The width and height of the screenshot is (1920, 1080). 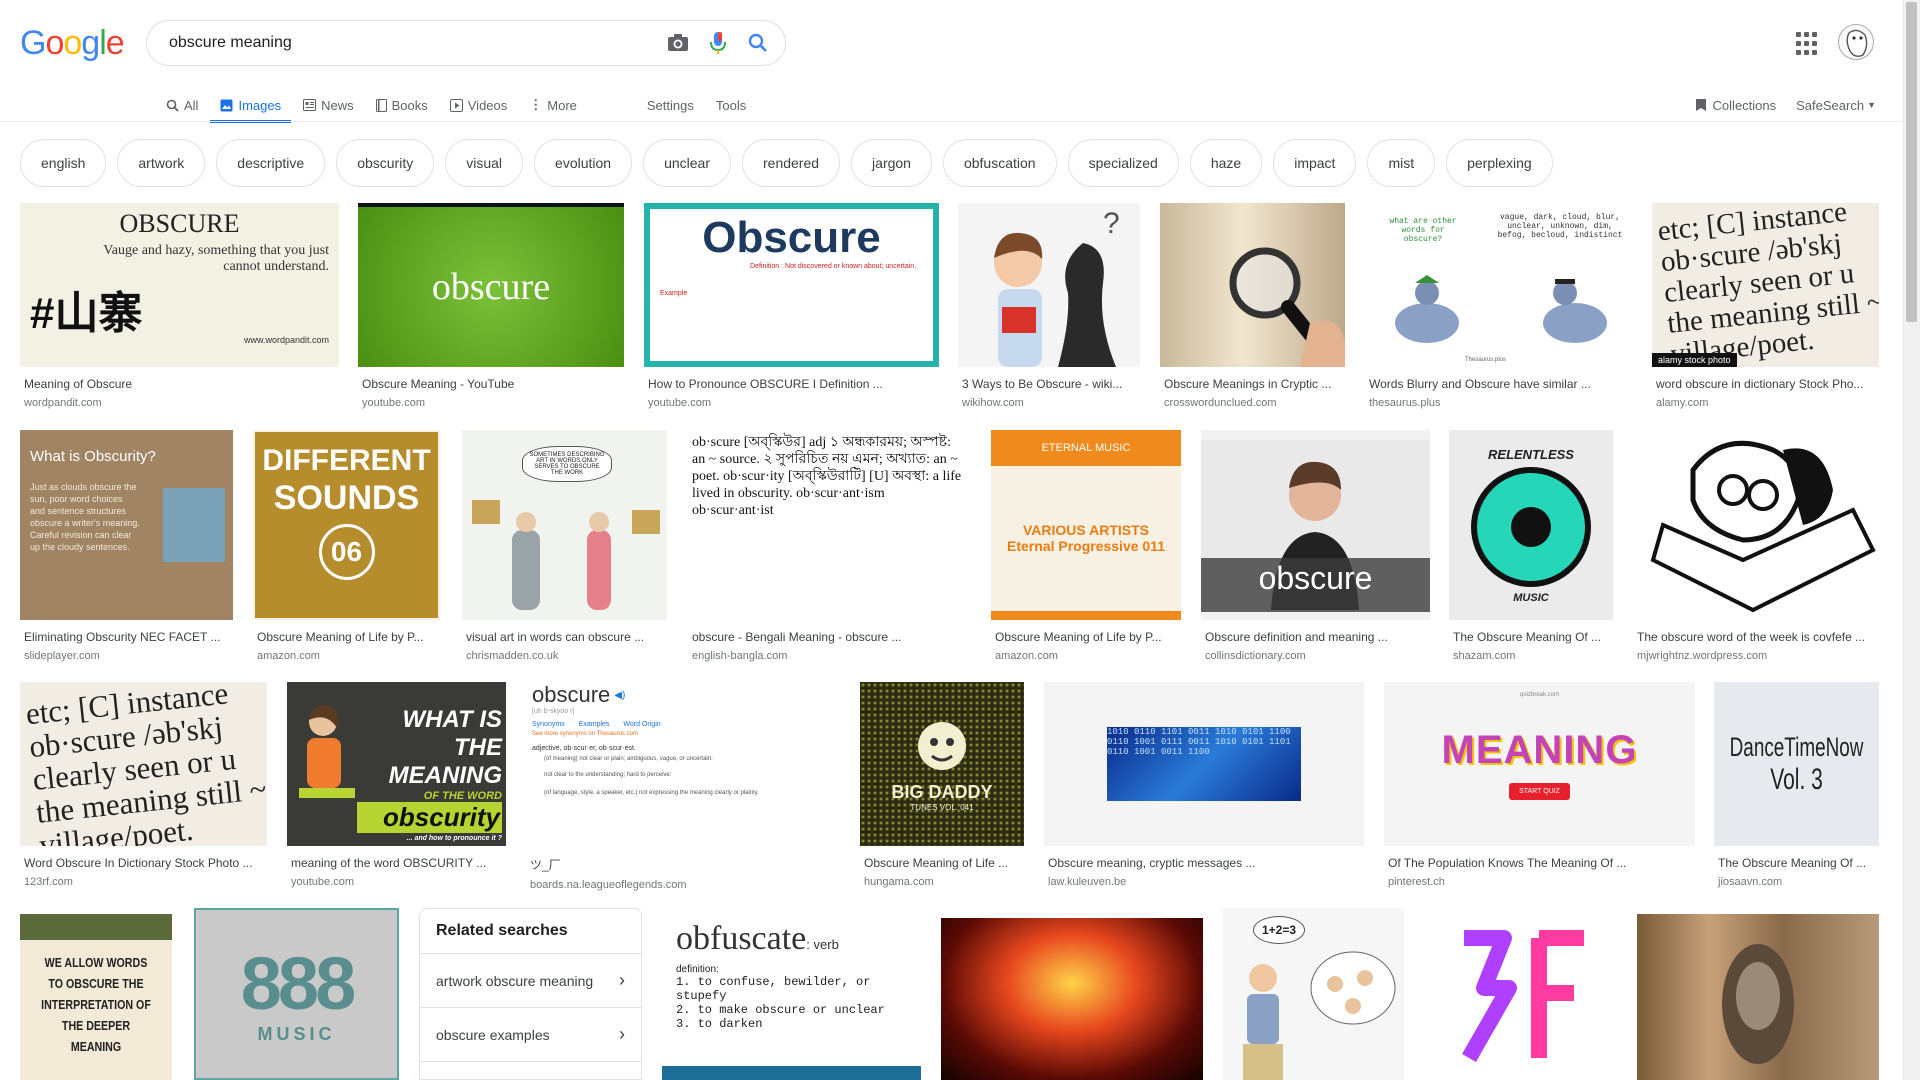 What do you see at coordinates (1836, 105) in the screenshot?
I see `safesearch-toggle: SafeSearch ▼` at bounding box center [1836, 105].